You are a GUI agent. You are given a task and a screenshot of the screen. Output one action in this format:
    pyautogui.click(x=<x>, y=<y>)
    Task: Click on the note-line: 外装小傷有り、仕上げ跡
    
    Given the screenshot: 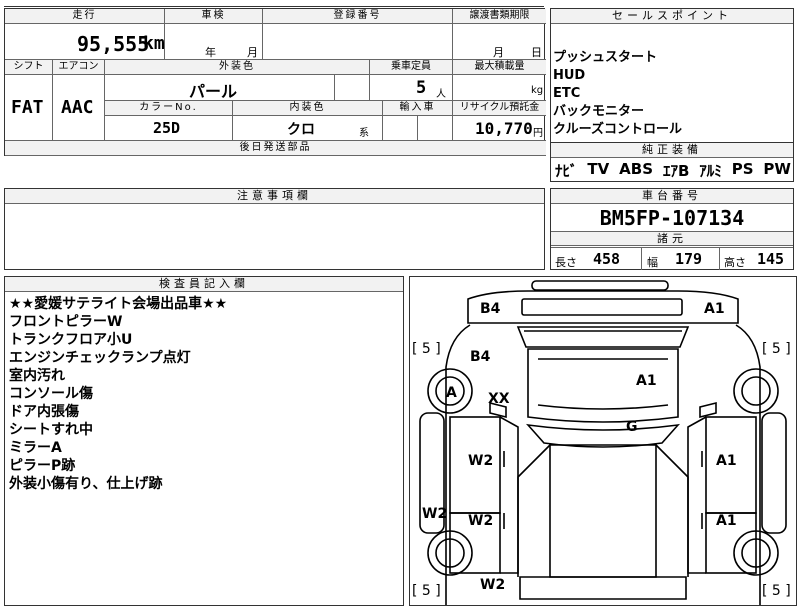 What is the action you would take?
    pyautogui.click(x=86, y=484)
    